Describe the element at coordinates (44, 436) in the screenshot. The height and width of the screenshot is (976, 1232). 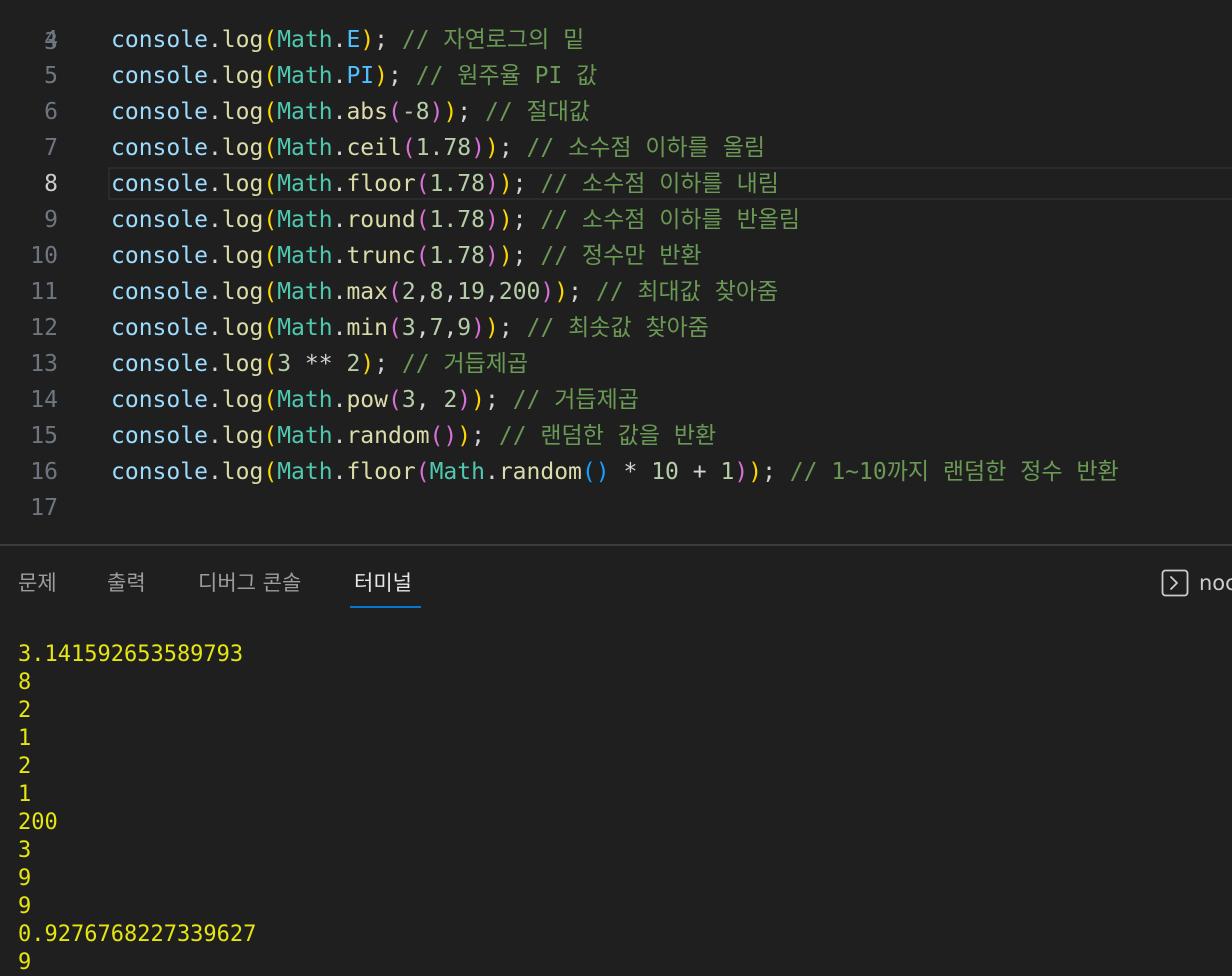
I see `line-number: 15` at that location.